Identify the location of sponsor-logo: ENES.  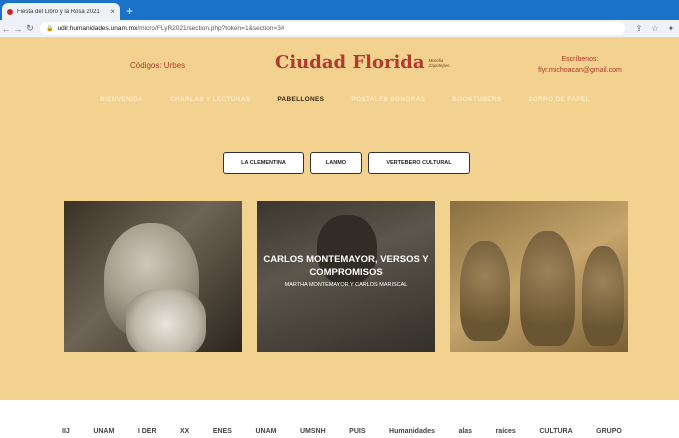
(222, 431).